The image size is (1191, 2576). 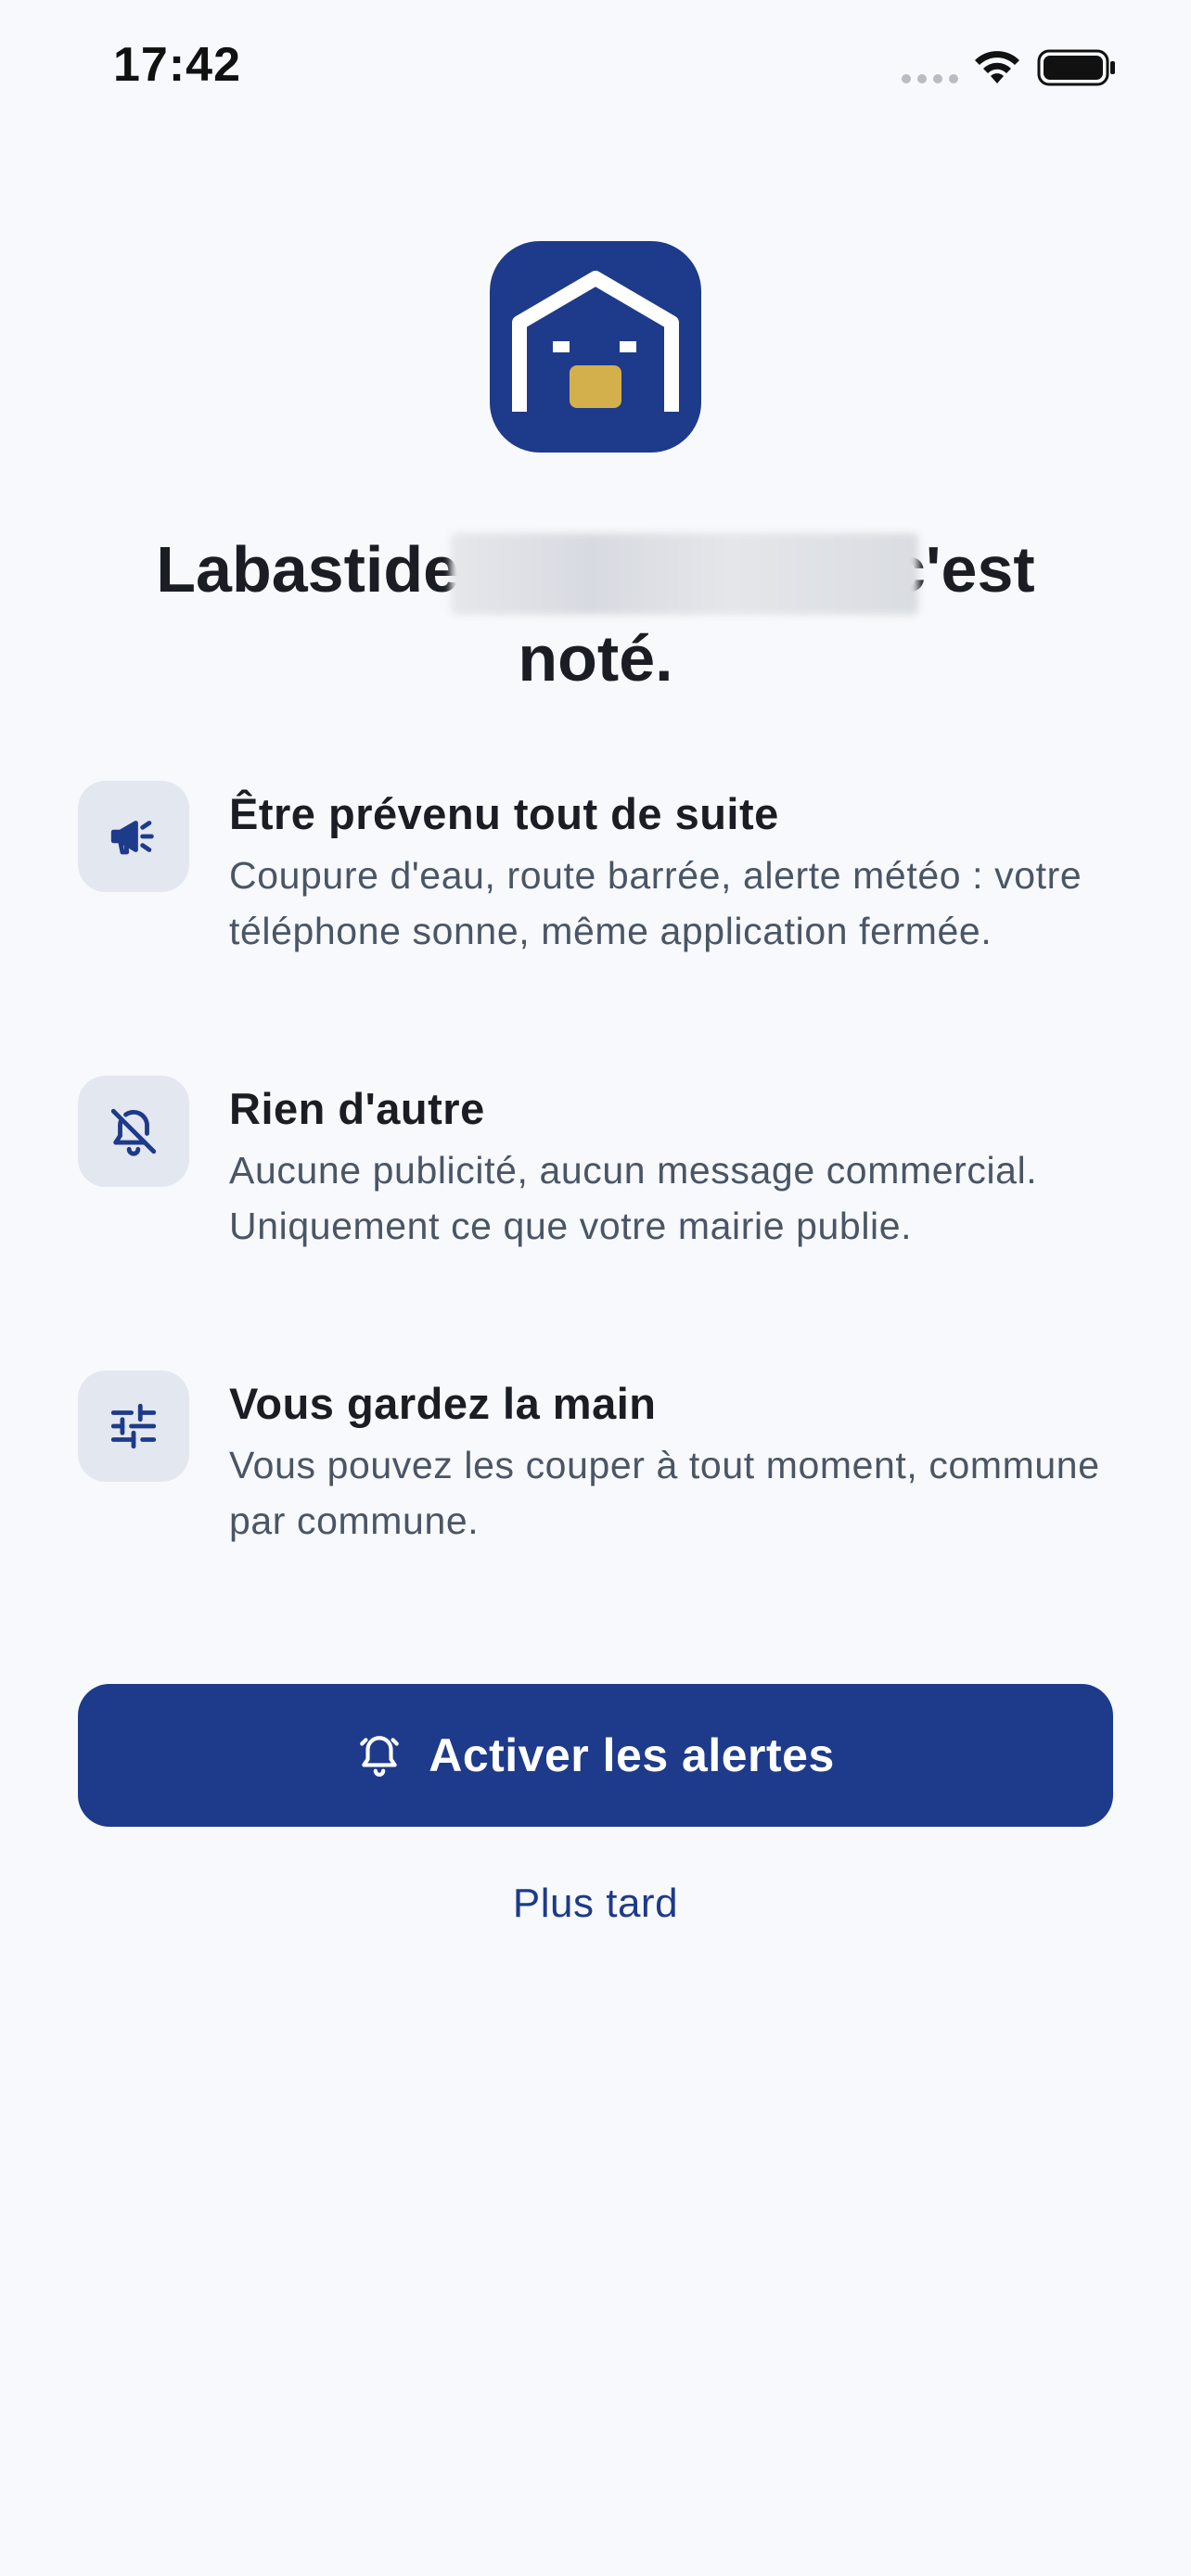 I want to click on megaphone-icon, so click(x=132, y=838).